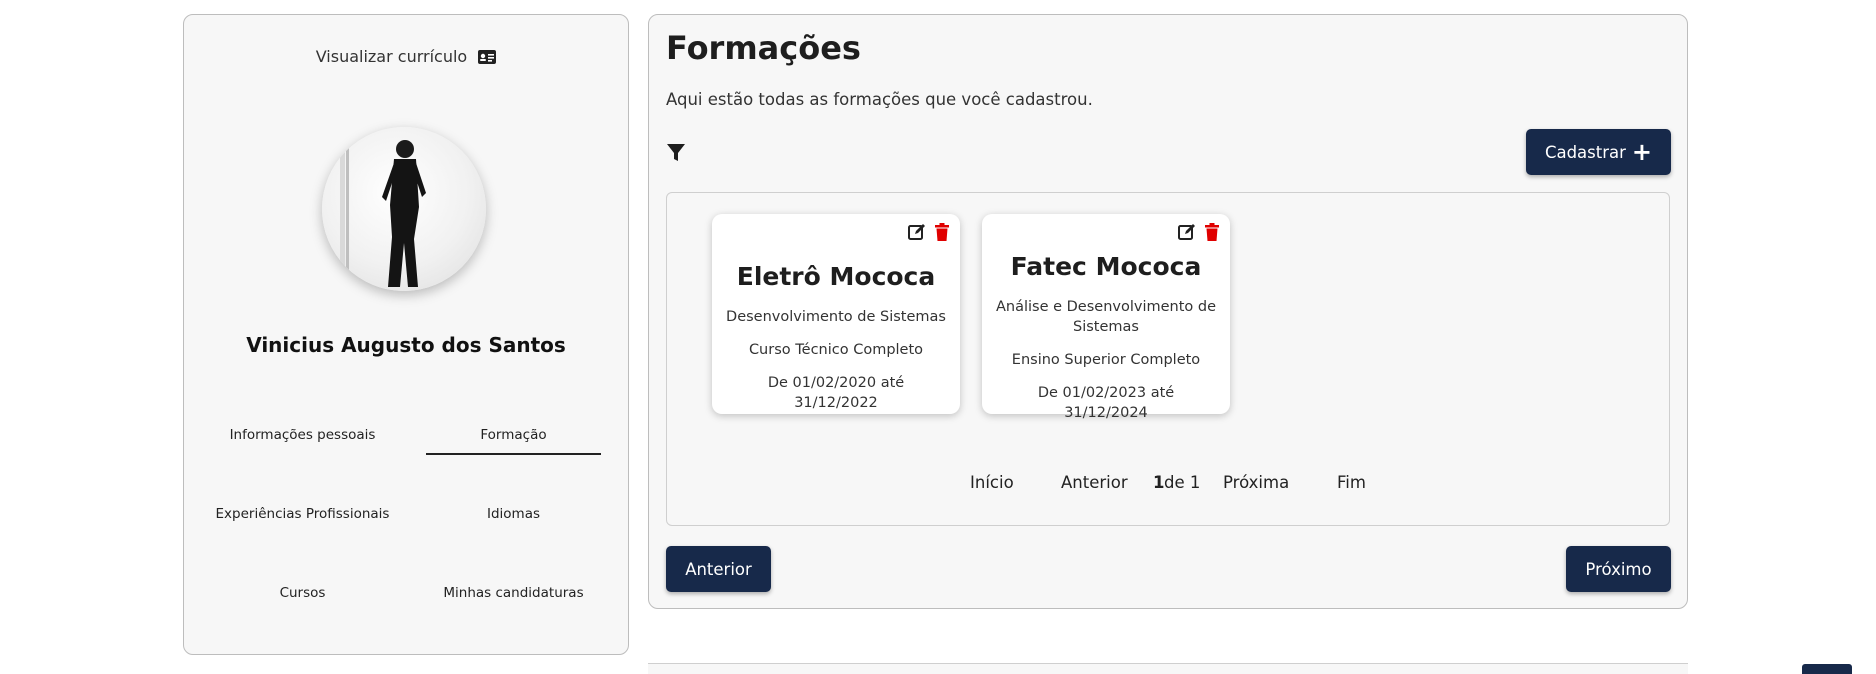 This screenshot has width=1876, height=674. What do you see at coordinates (1094, 482) in the screenshot?
I see `pagination-previous: Anterior` at bounding box center [1094, 482].